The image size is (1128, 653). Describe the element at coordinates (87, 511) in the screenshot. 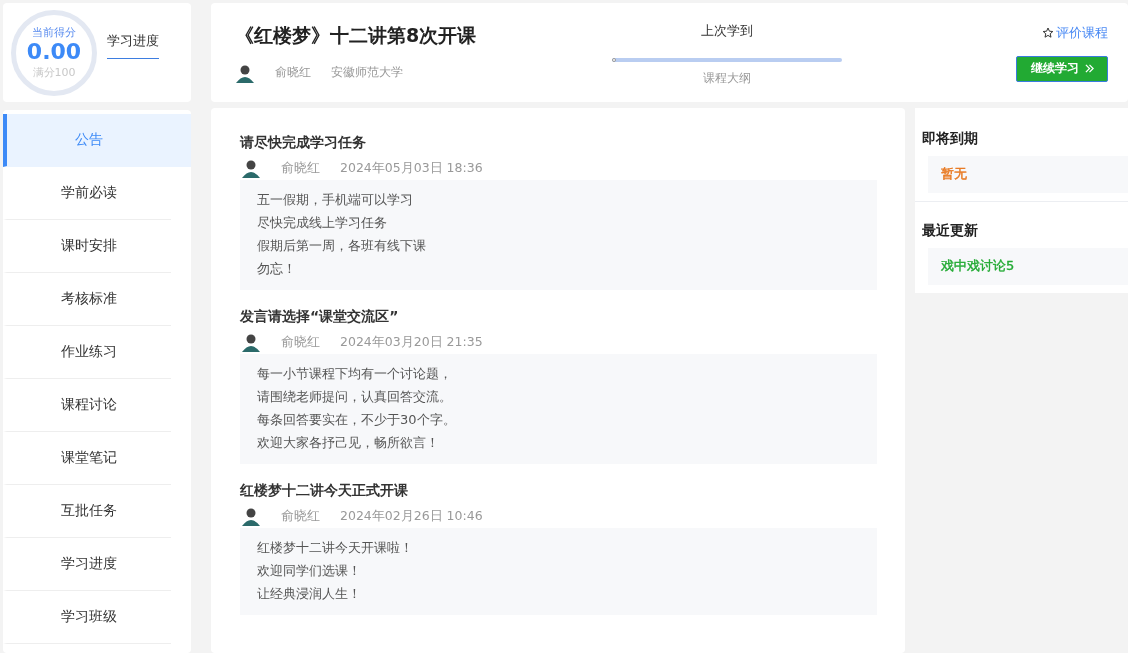

I see `sidebar-item: 互批任务` at that location.